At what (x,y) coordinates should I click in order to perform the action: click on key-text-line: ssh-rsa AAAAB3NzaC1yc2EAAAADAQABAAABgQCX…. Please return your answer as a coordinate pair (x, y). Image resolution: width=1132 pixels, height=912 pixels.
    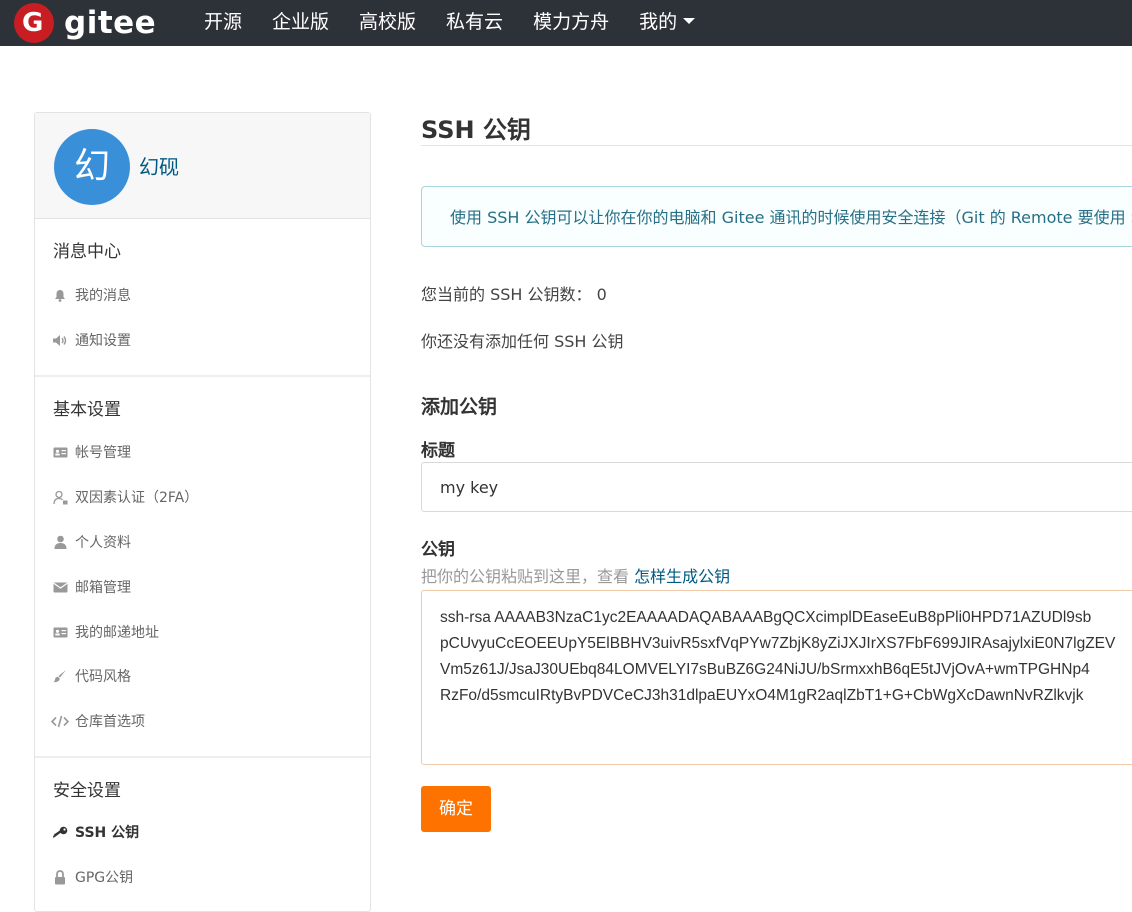
    Looking at the image, I should click on (766, 617).